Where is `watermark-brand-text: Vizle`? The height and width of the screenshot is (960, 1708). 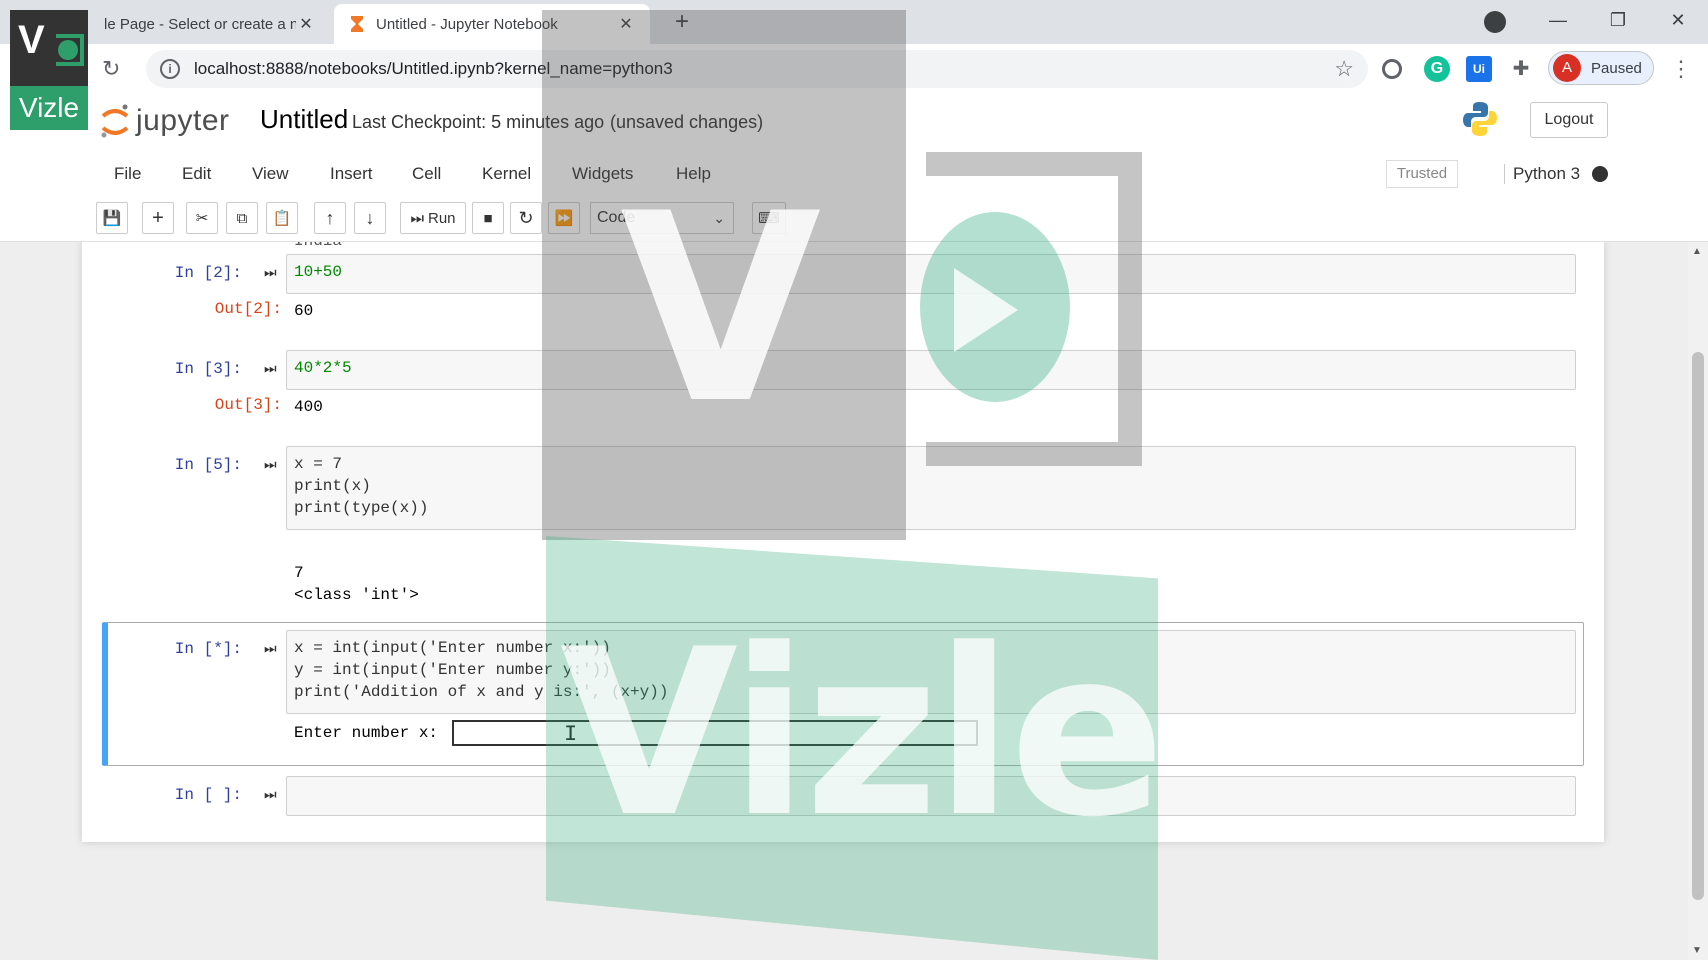 watermark-brand-text: Vizle is located at coordinates (862, 734).